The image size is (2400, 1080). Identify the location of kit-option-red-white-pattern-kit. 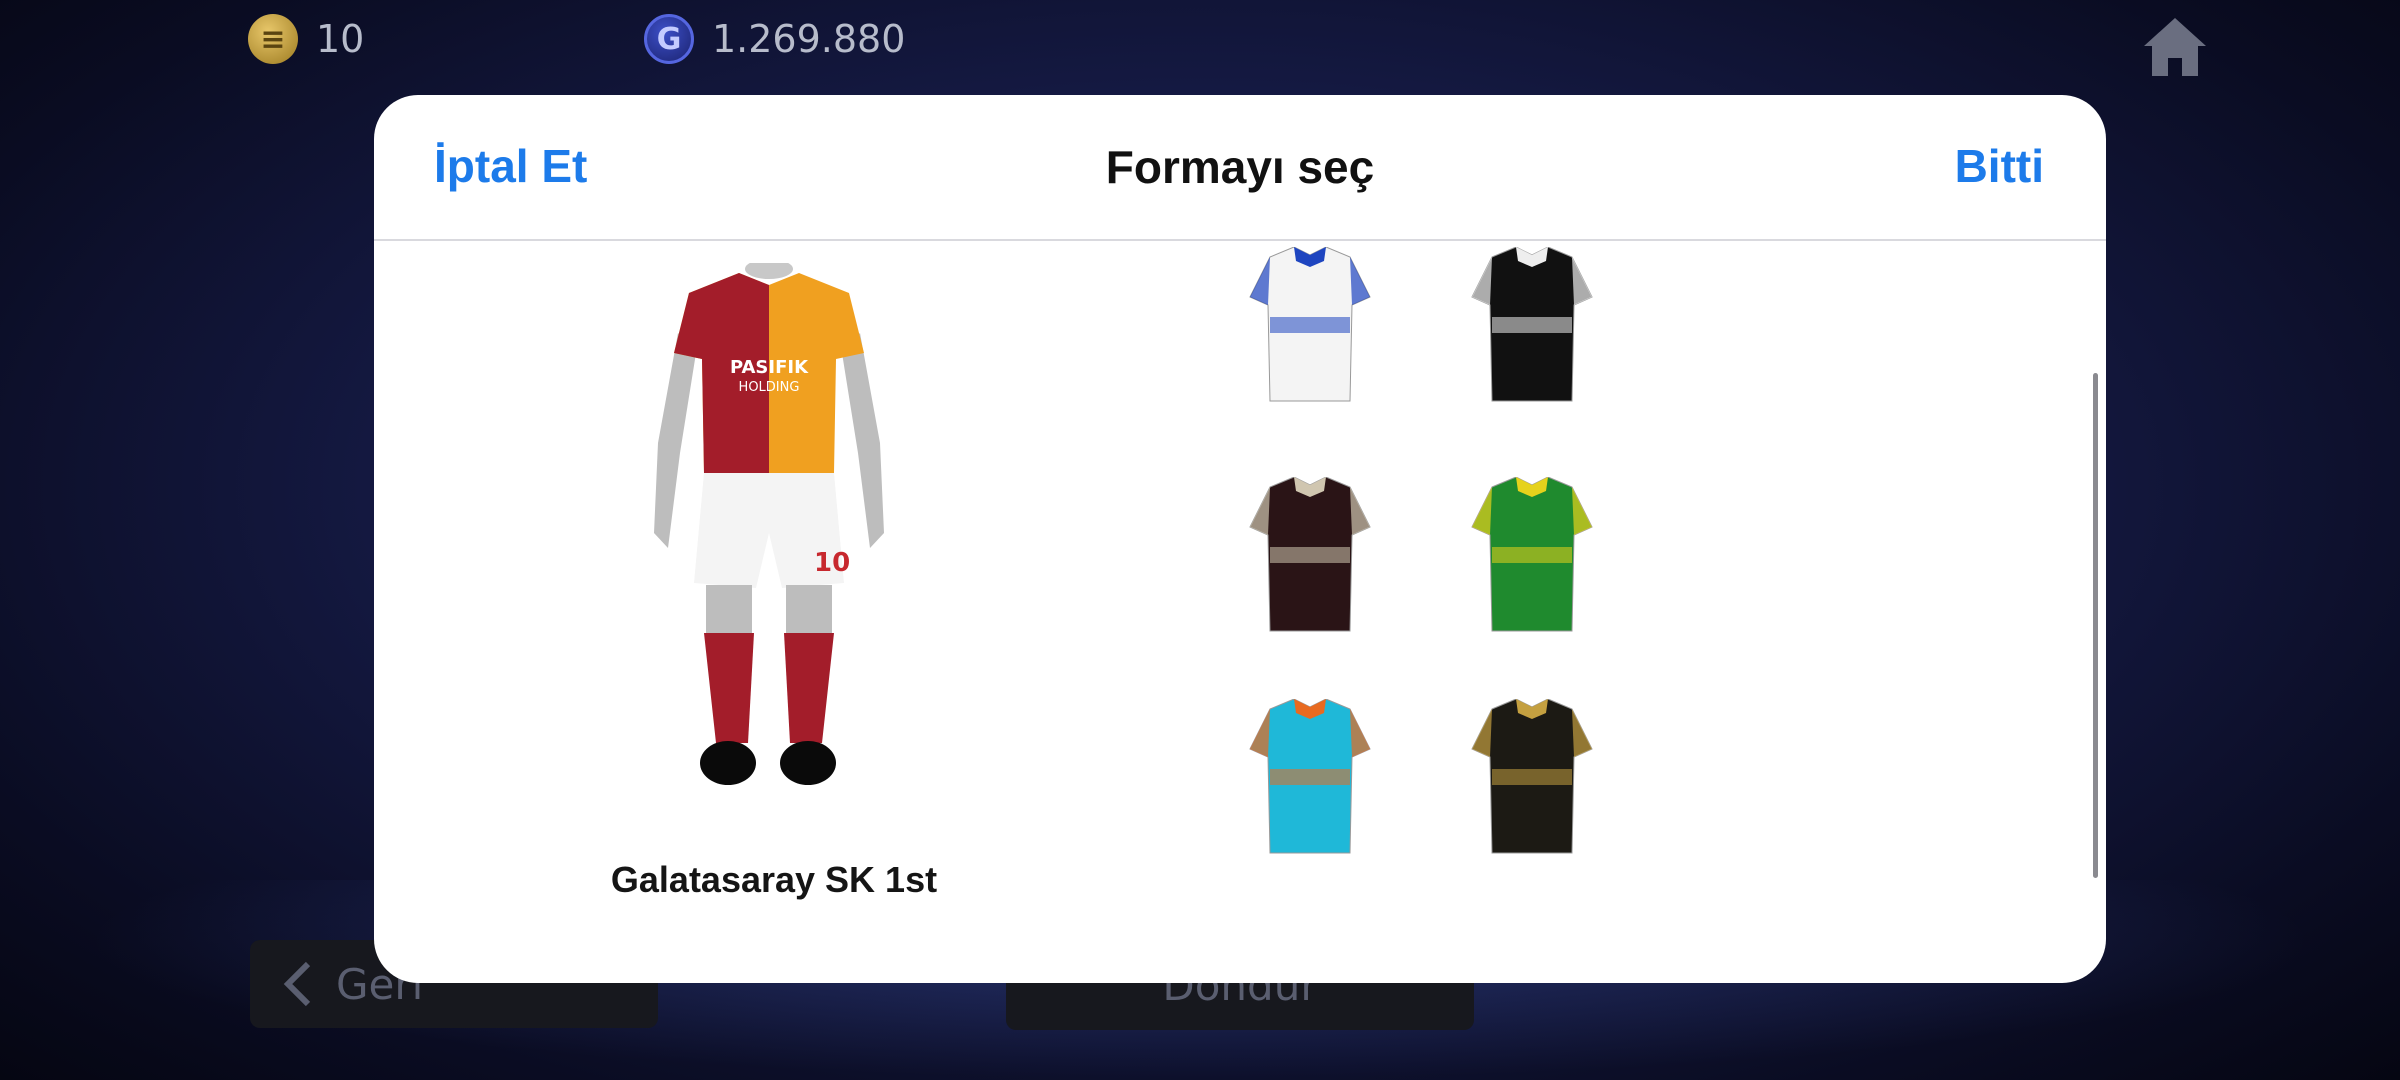
(1180, 946).